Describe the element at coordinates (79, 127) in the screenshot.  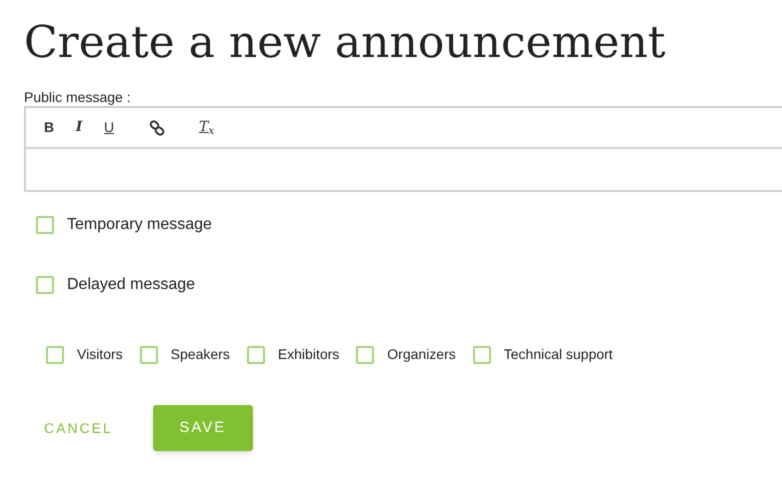
I see `italic-button: I` at that location.